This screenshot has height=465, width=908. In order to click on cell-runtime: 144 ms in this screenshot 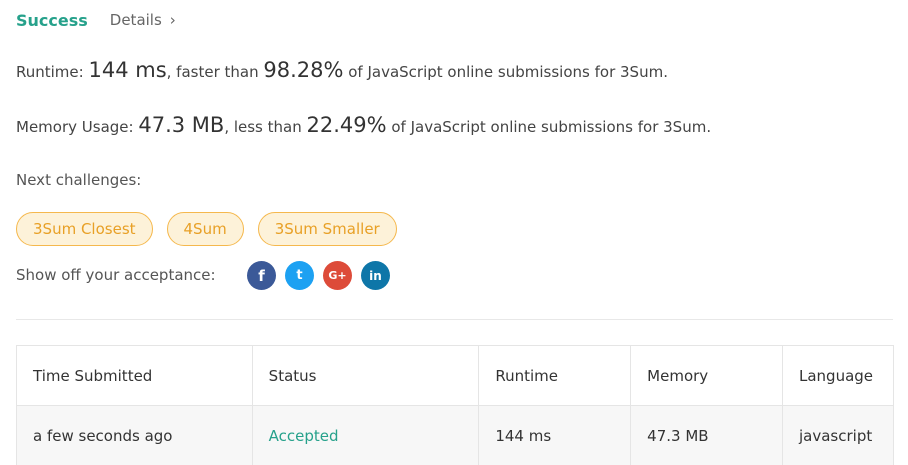, I will do `click(555, 435)`.